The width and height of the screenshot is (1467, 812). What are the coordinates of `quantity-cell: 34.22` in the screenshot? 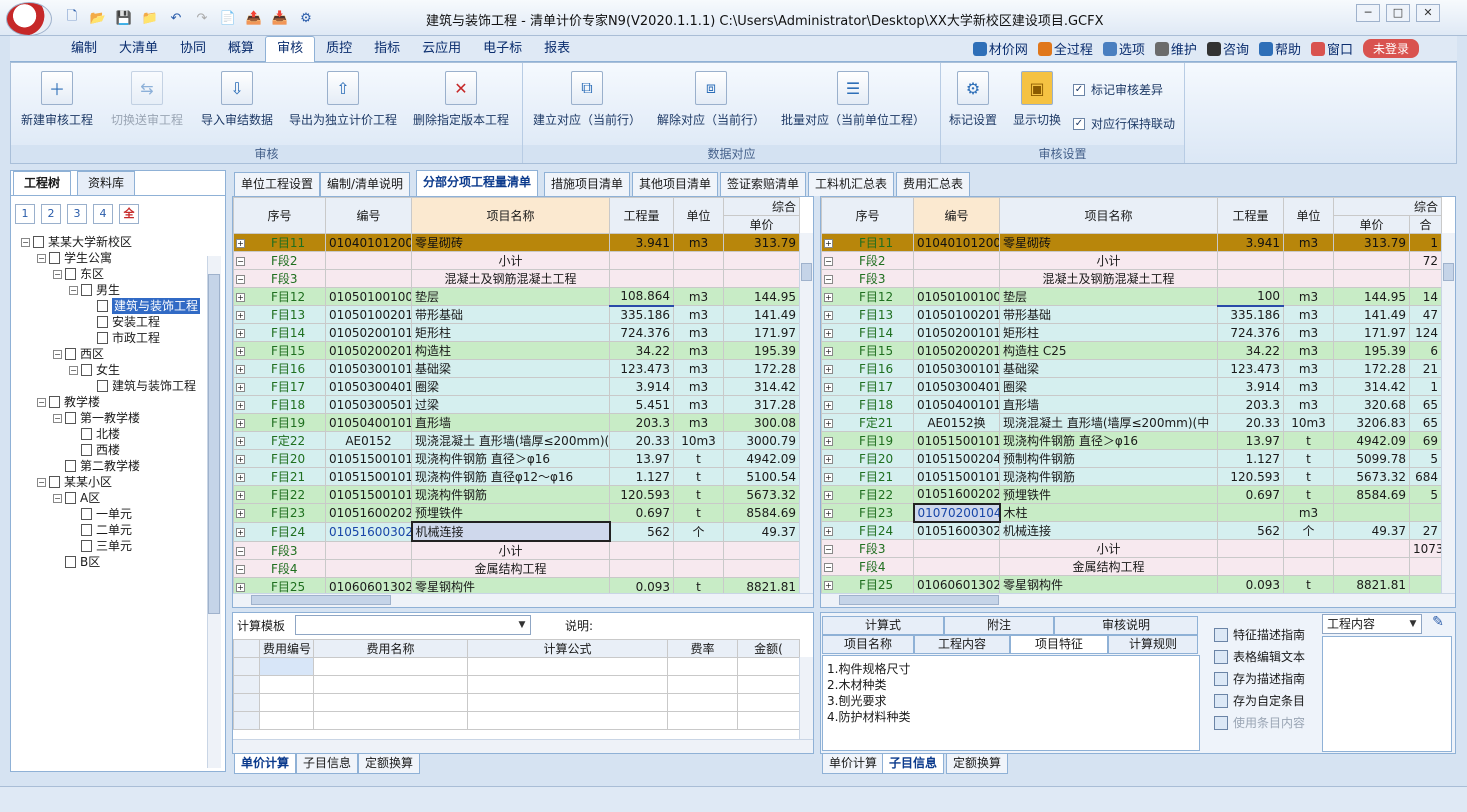 It's located at (1250, 350).